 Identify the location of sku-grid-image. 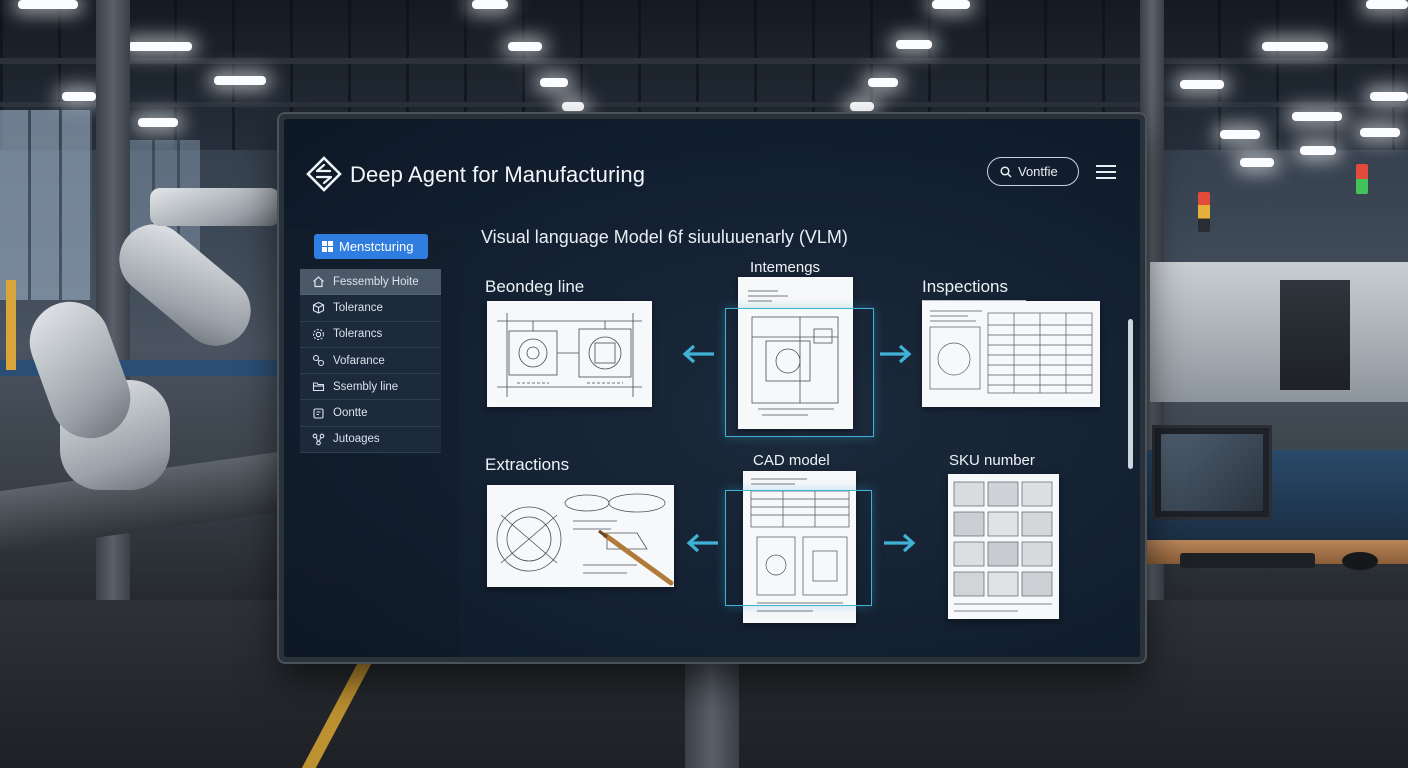
(1003, 546).